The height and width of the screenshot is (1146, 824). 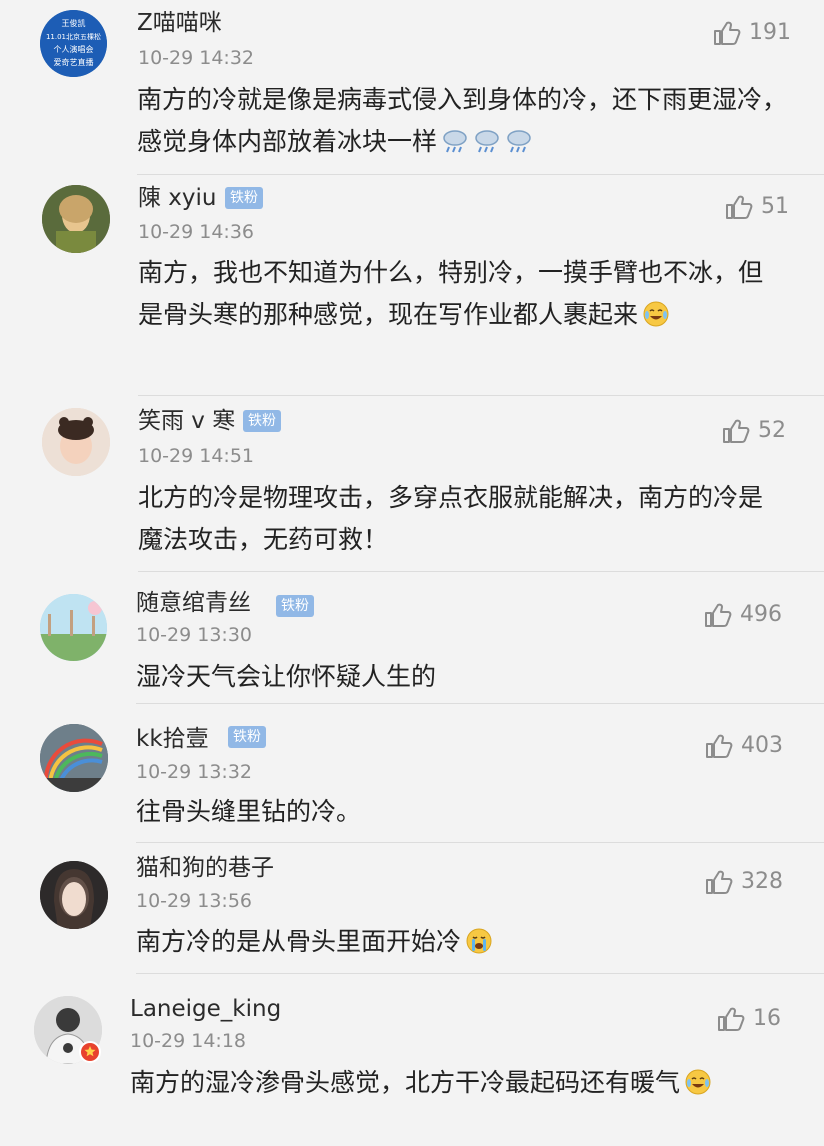 I want to click on avatar-caption-4: 爱奇艺直播, so click(x=74, y=62).